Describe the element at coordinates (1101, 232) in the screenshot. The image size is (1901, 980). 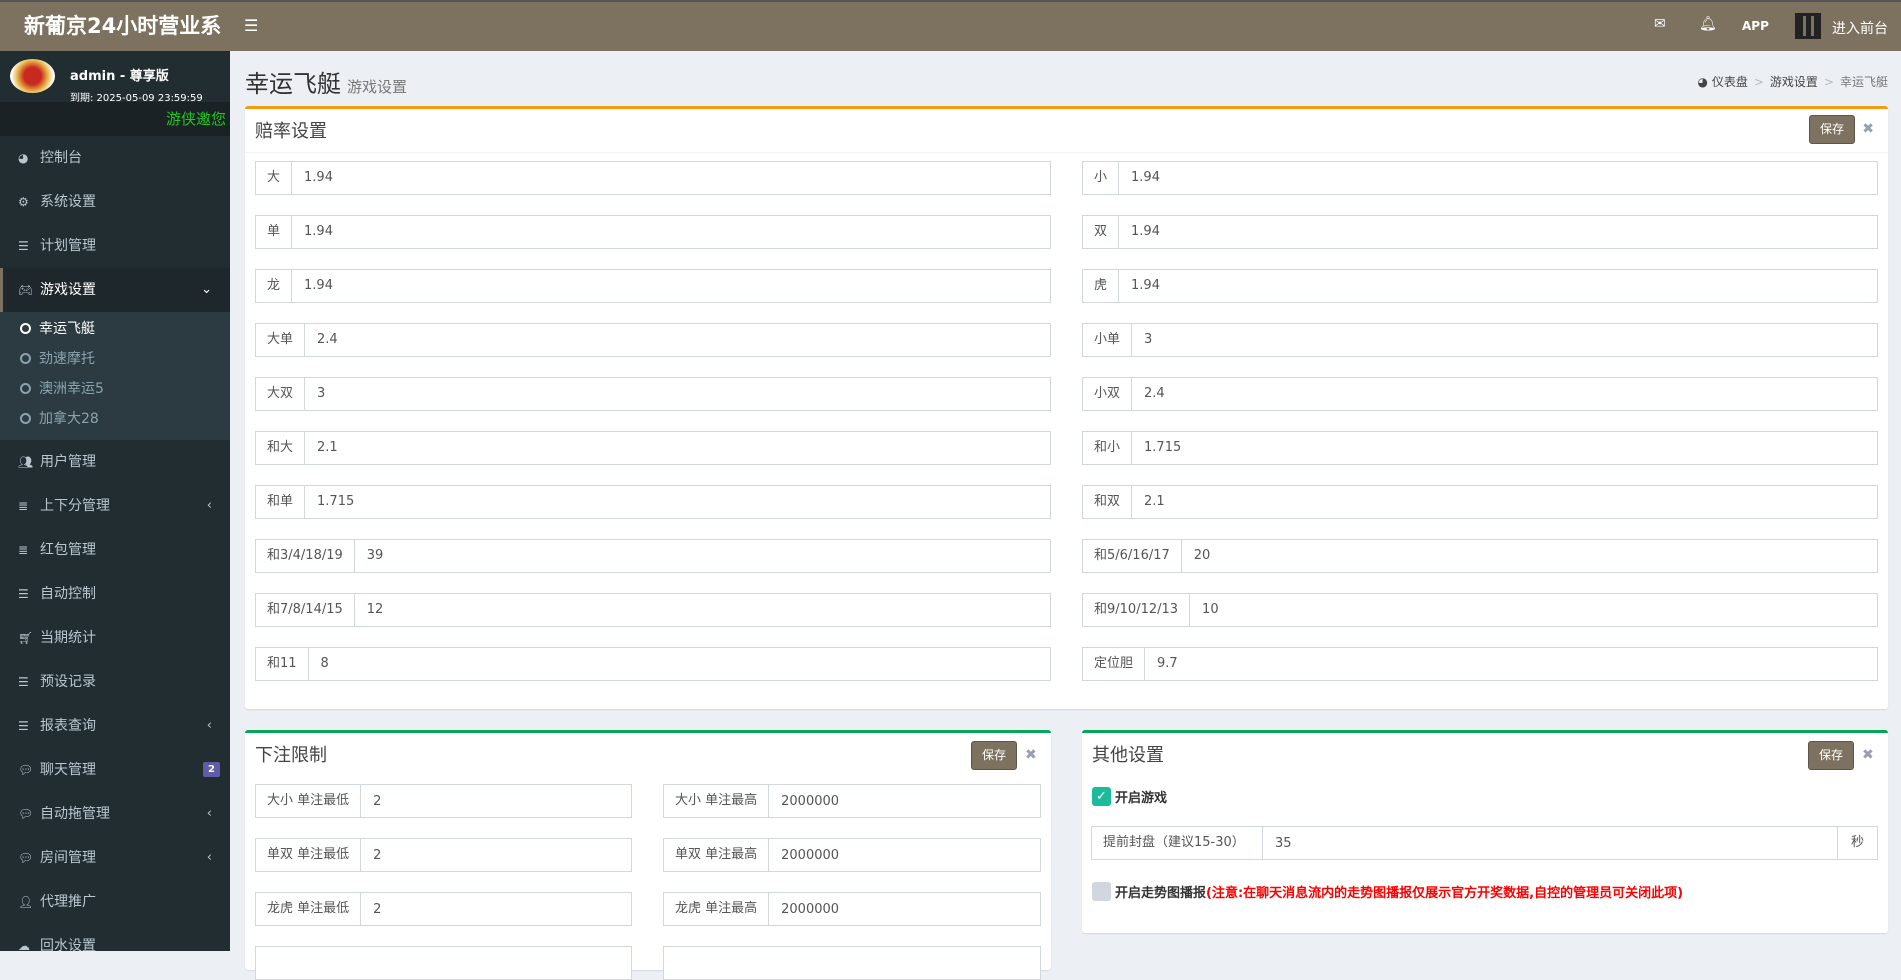
I see `field-label: 双` at that location.